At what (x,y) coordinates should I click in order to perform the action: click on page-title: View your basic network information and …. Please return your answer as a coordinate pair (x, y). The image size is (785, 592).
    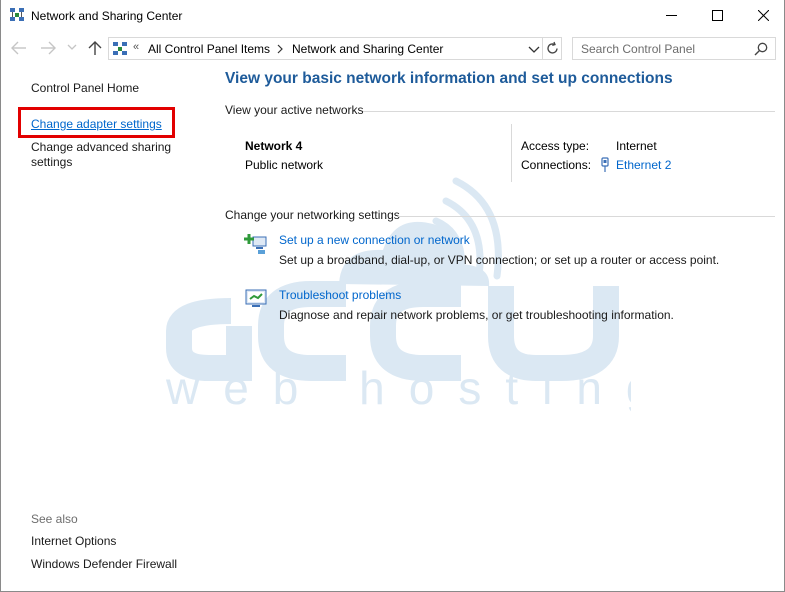
    Looking at the image, I should click on (449, 78).